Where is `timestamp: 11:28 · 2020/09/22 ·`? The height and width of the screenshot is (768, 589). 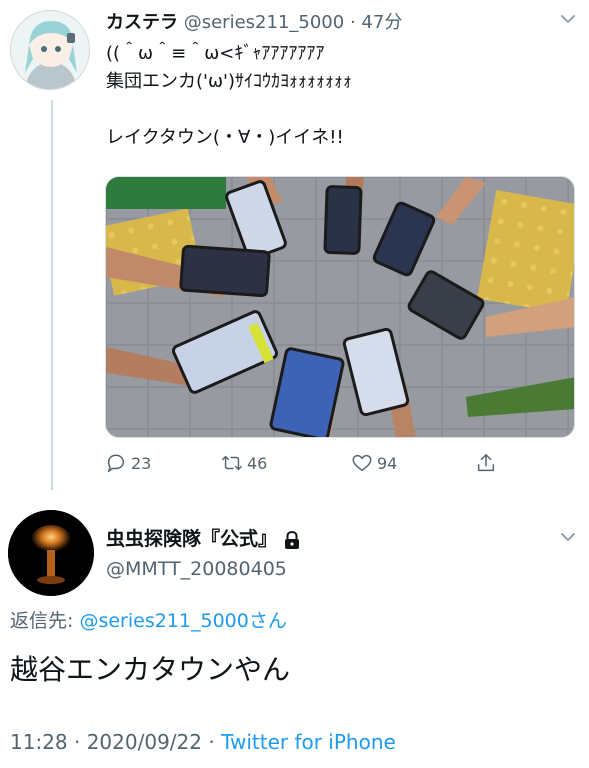
timestamp: 11:28 · 2020/09/22 · is located at coordinates (115, 742).